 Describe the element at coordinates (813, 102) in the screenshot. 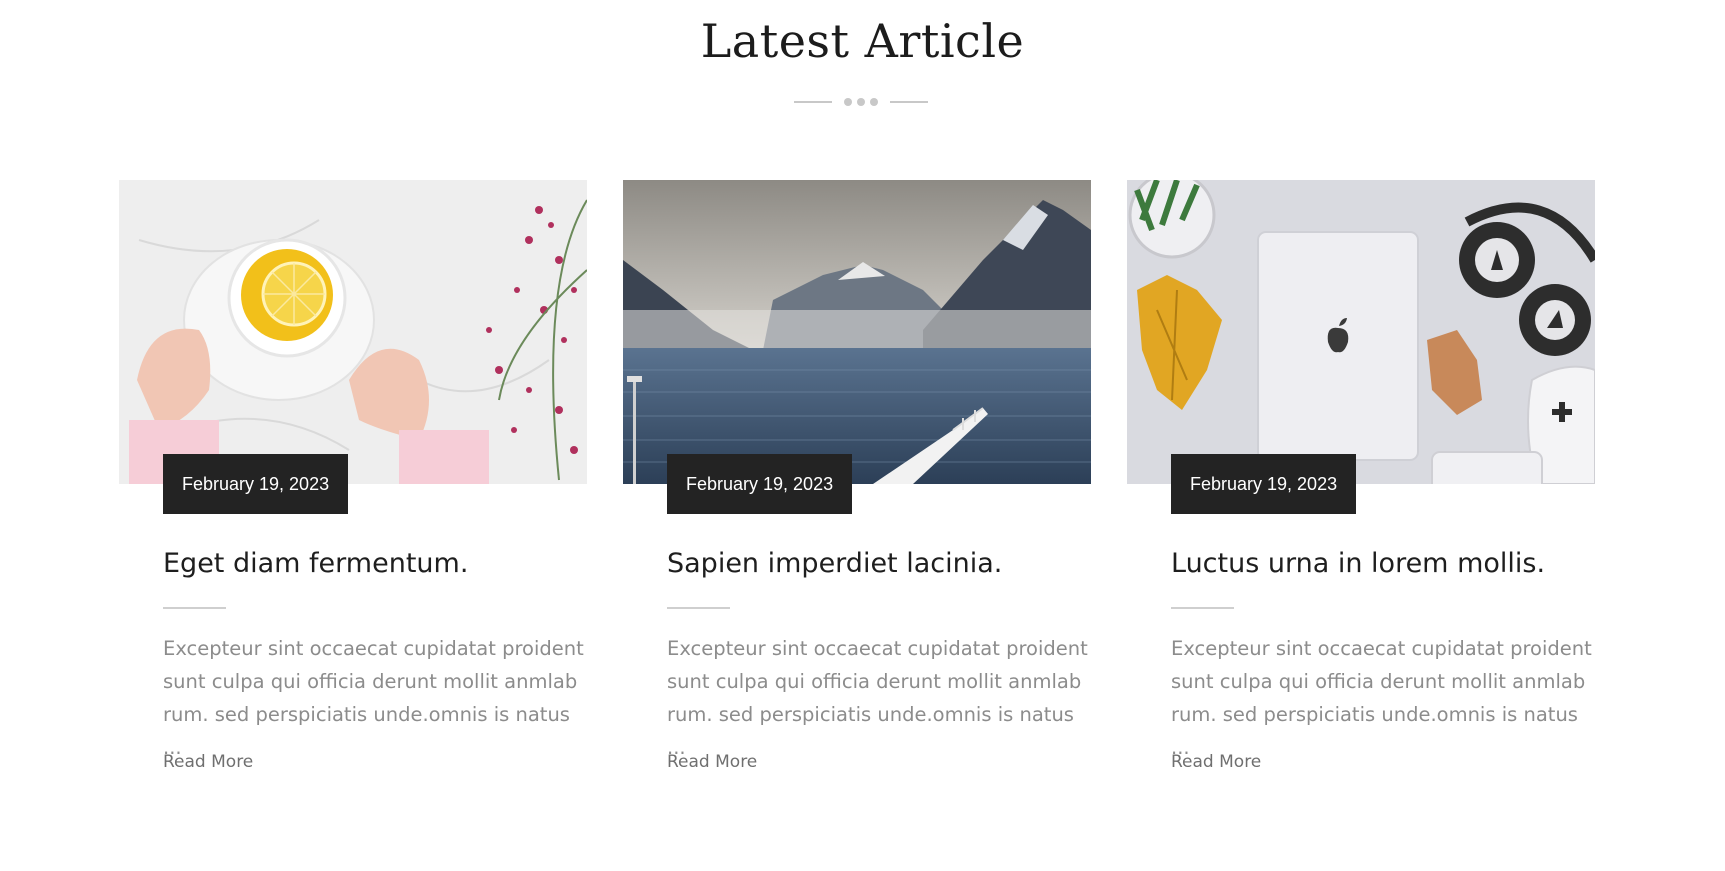

I see `divider-line-left` at that location.